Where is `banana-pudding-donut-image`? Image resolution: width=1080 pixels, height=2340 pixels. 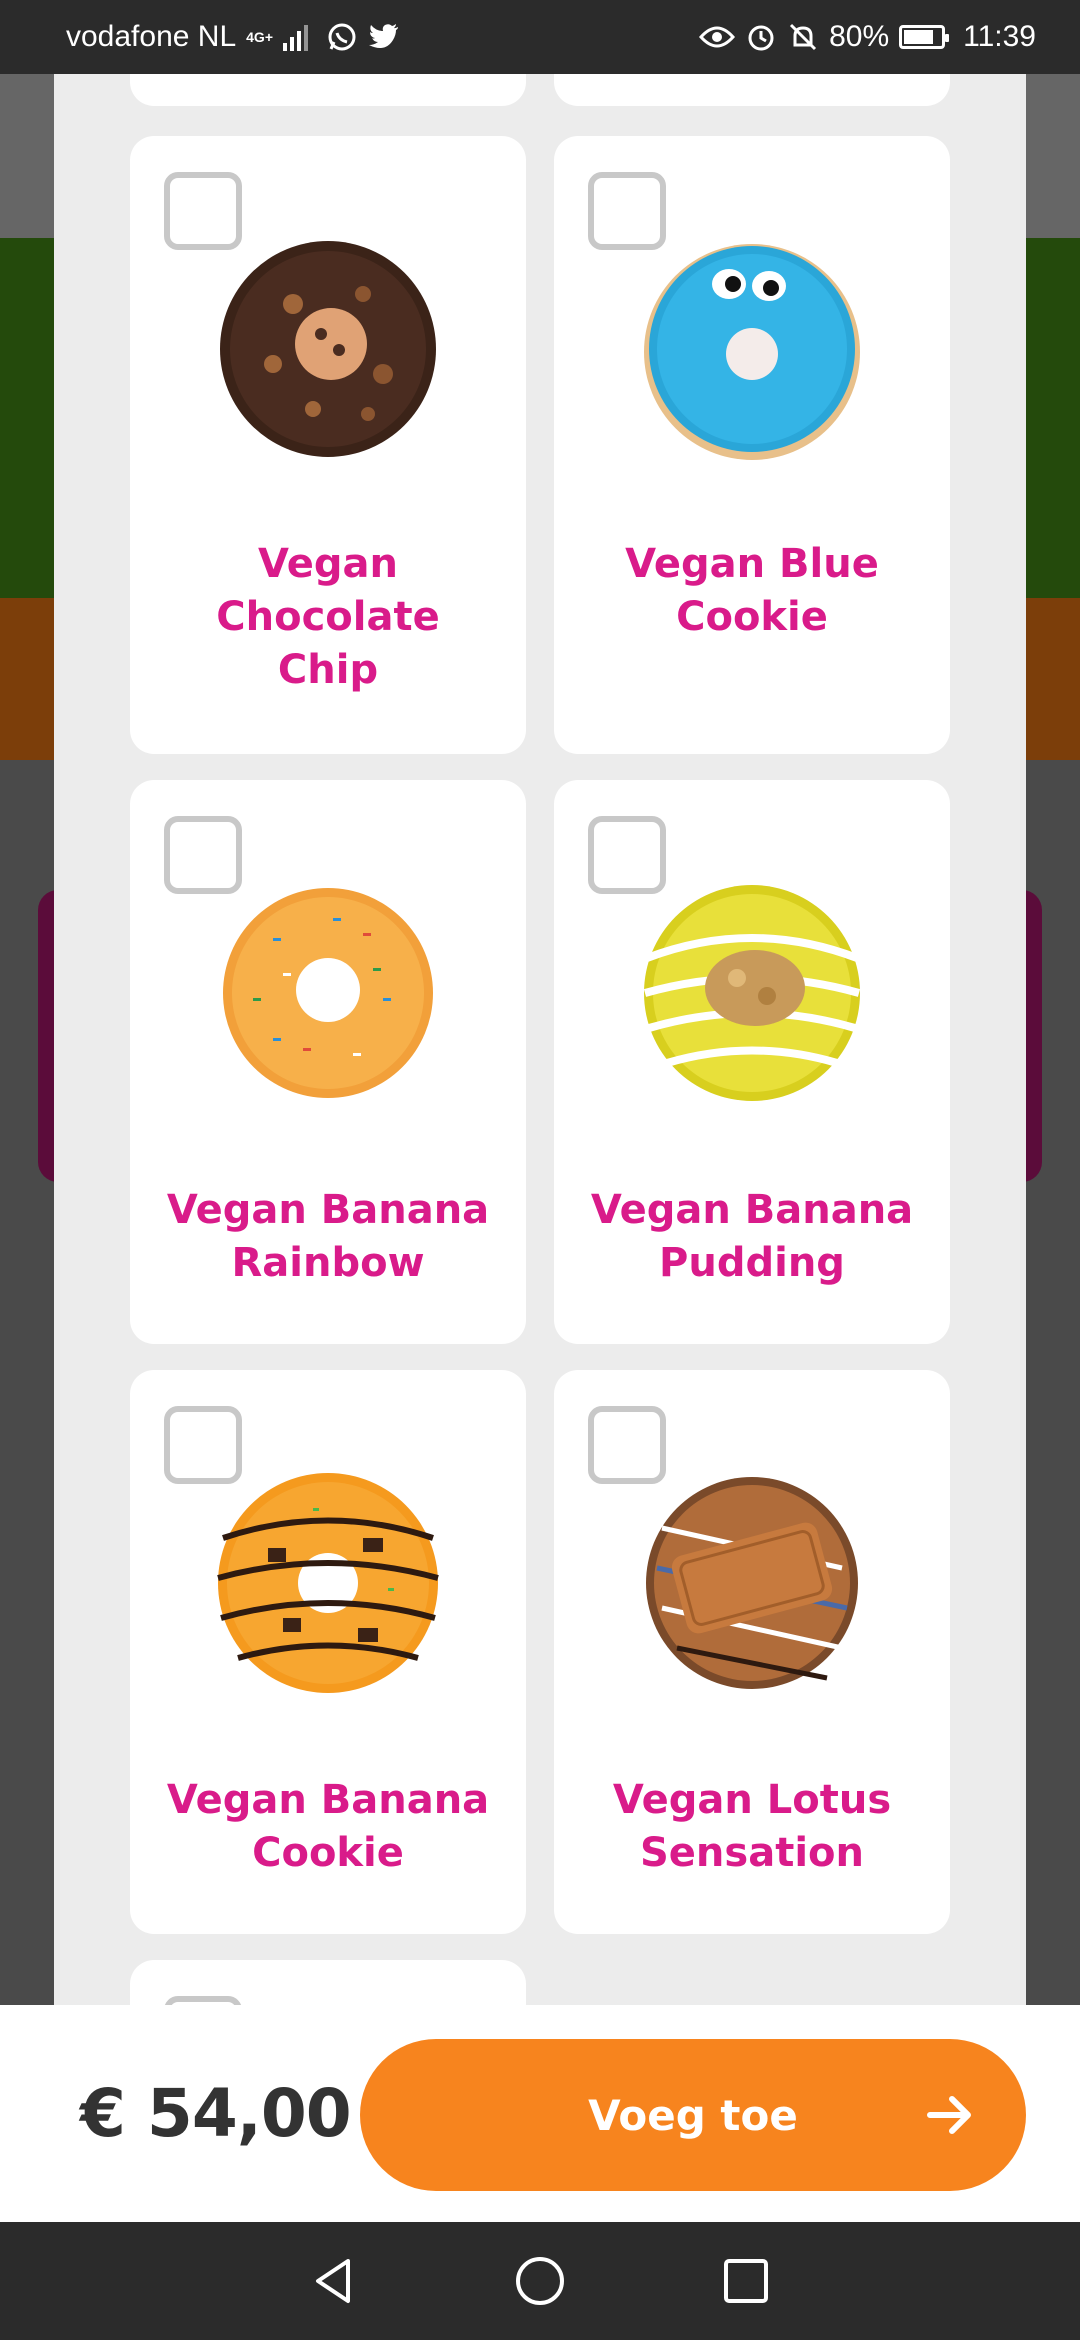 banana-pudding-donut-image is located at coordinates (752, 993).